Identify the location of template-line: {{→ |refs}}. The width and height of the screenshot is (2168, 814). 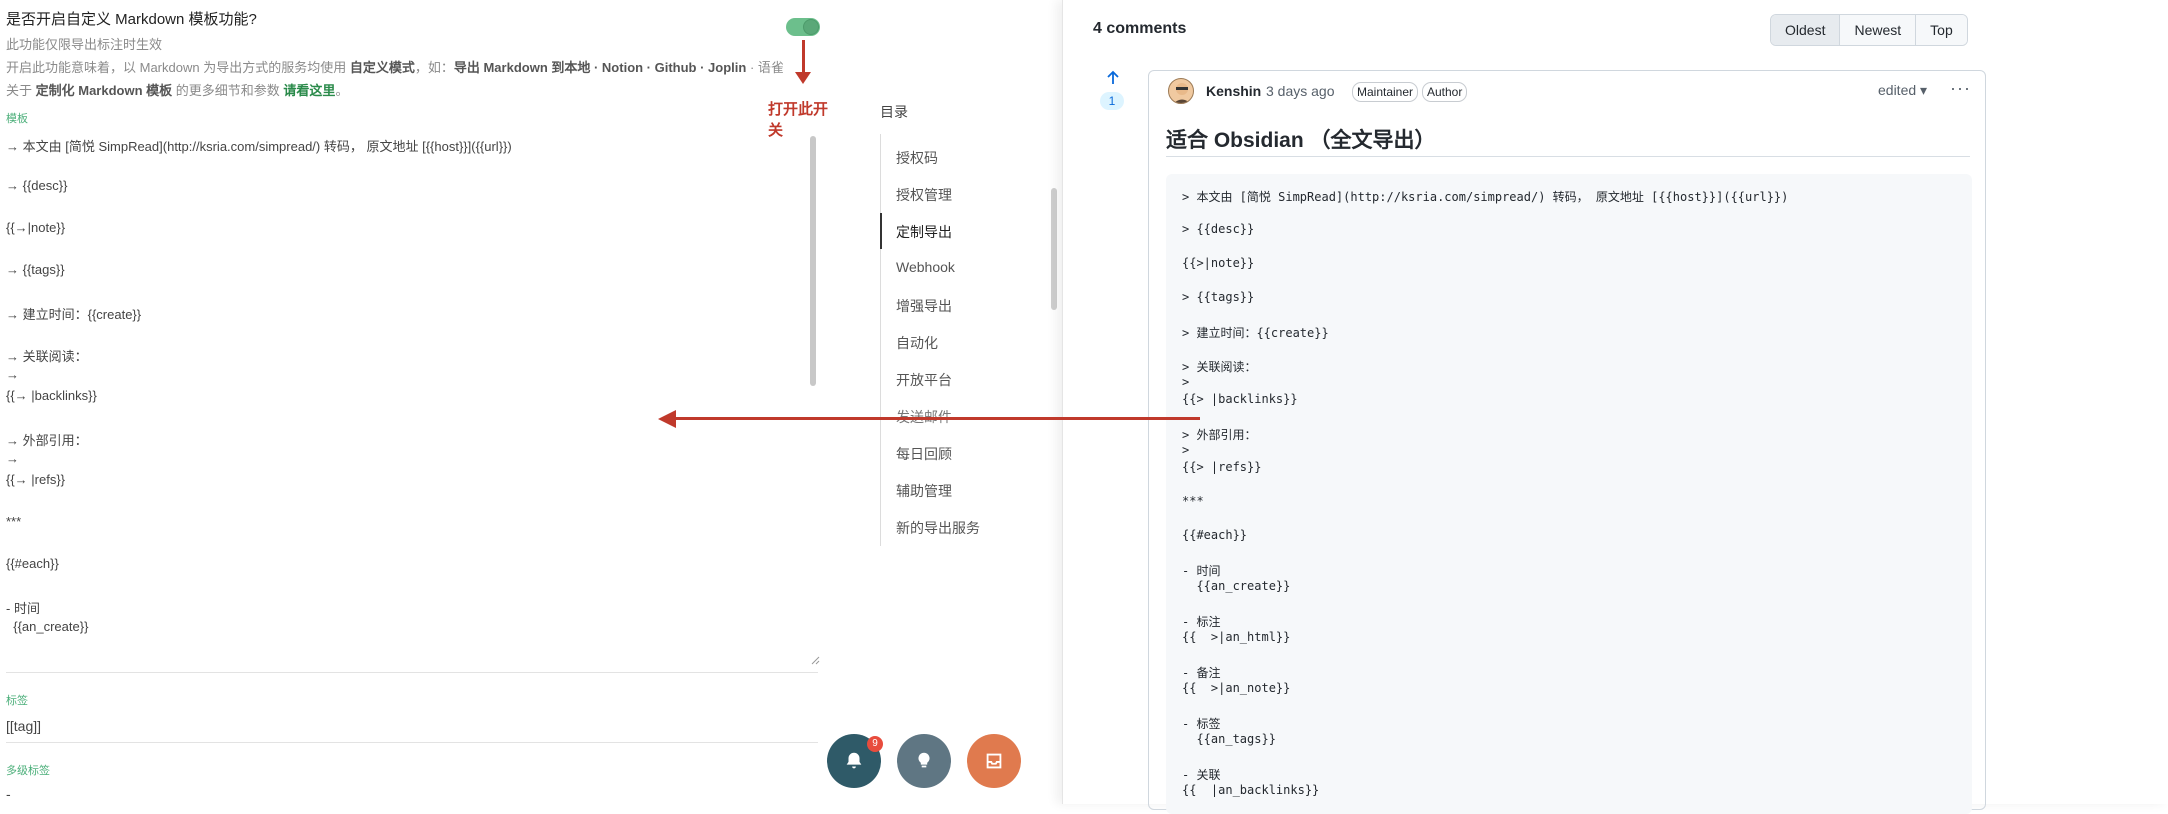
(36, 479).